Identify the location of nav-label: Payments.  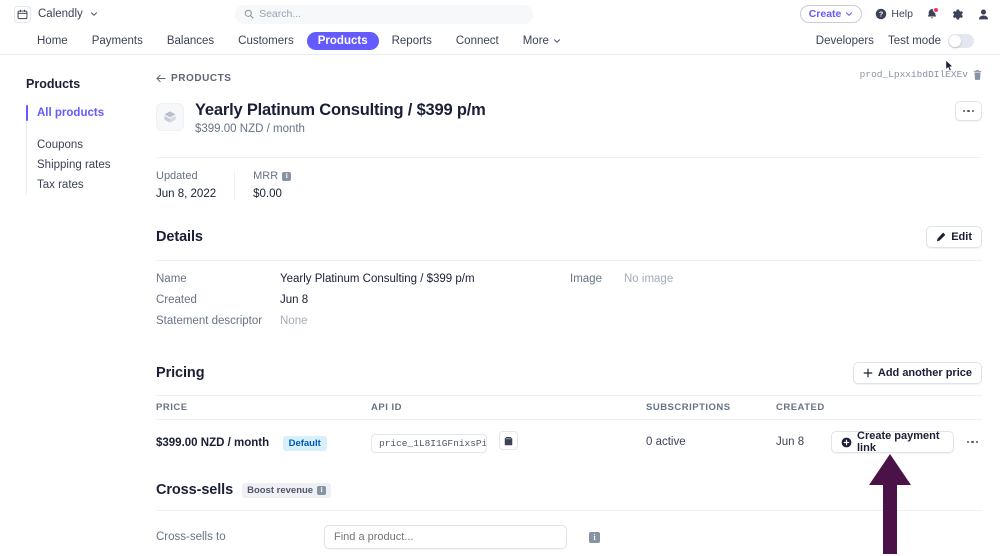
(117, 41).